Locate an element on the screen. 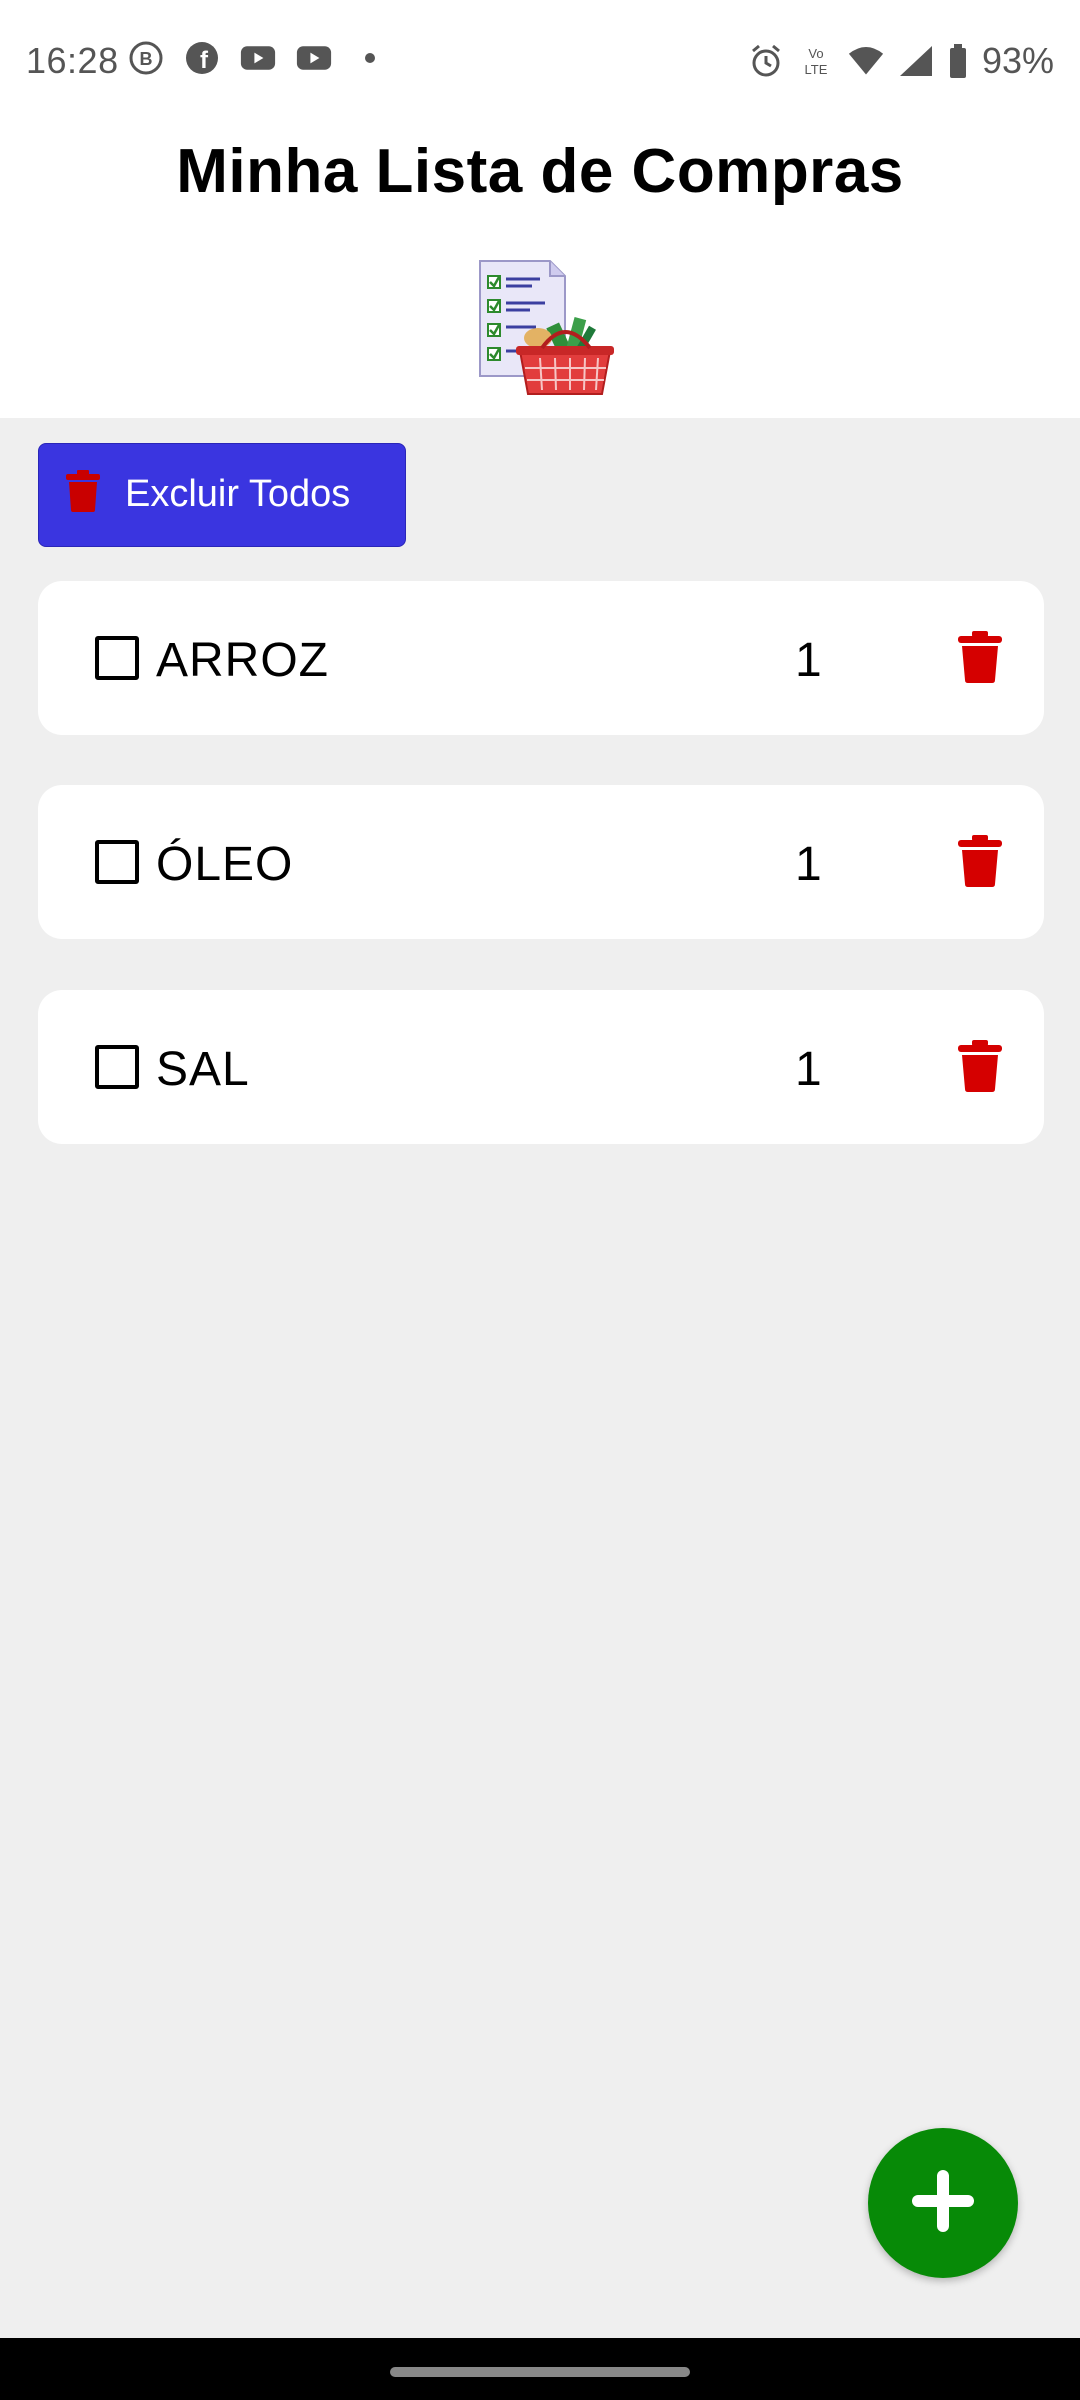  alarm-icon is located at coordinates (766, 61).